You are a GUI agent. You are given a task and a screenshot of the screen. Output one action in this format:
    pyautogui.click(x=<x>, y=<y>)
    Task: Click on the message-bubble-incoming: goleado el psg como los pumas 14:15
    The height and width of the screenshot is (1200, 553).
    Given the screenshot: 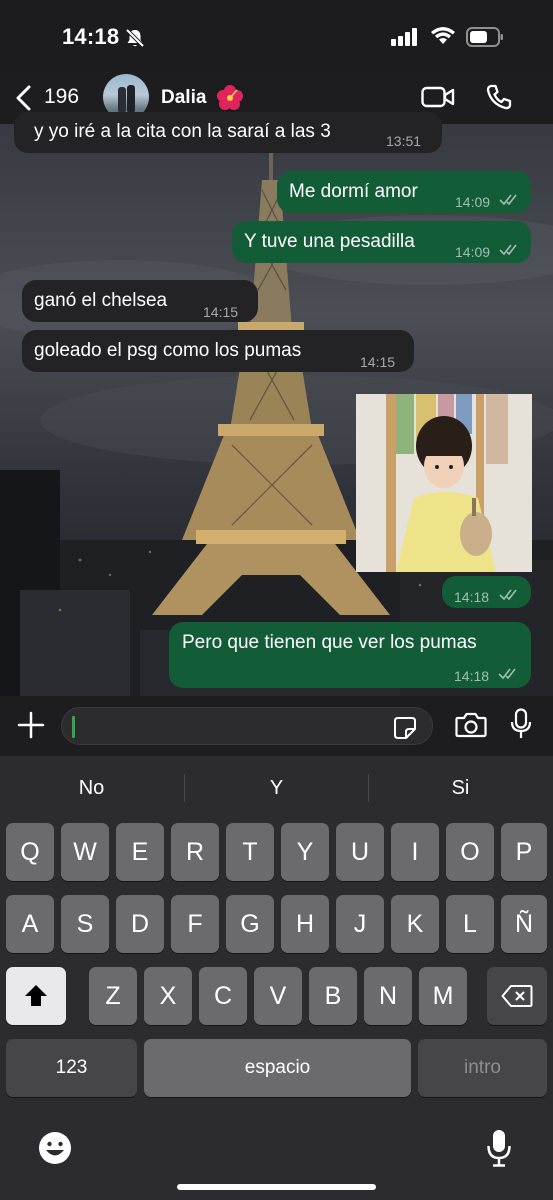 What is the action you would take?
    pyautogui.click(x=218, y=351)
    